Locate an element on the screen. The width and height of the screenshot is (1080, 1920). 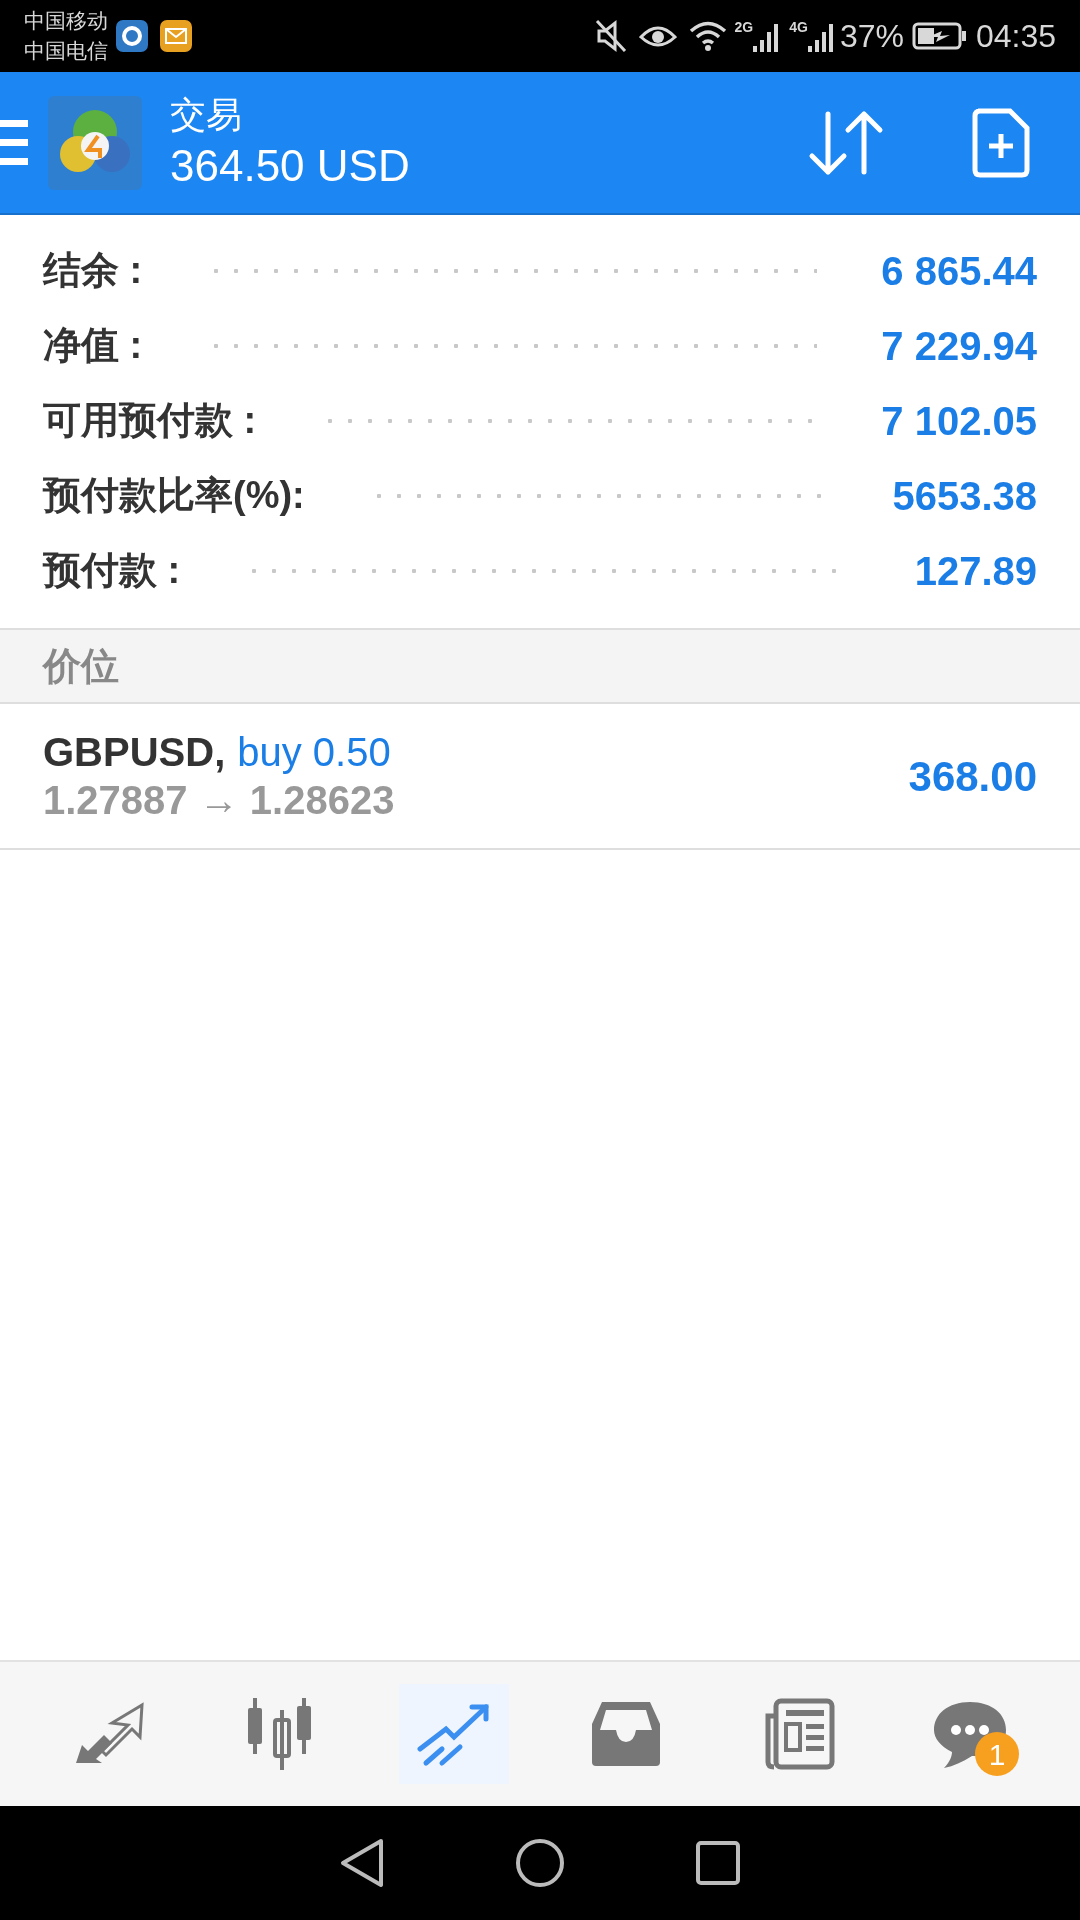
position-profit: 368.00 is located at coordinates (972, 776).